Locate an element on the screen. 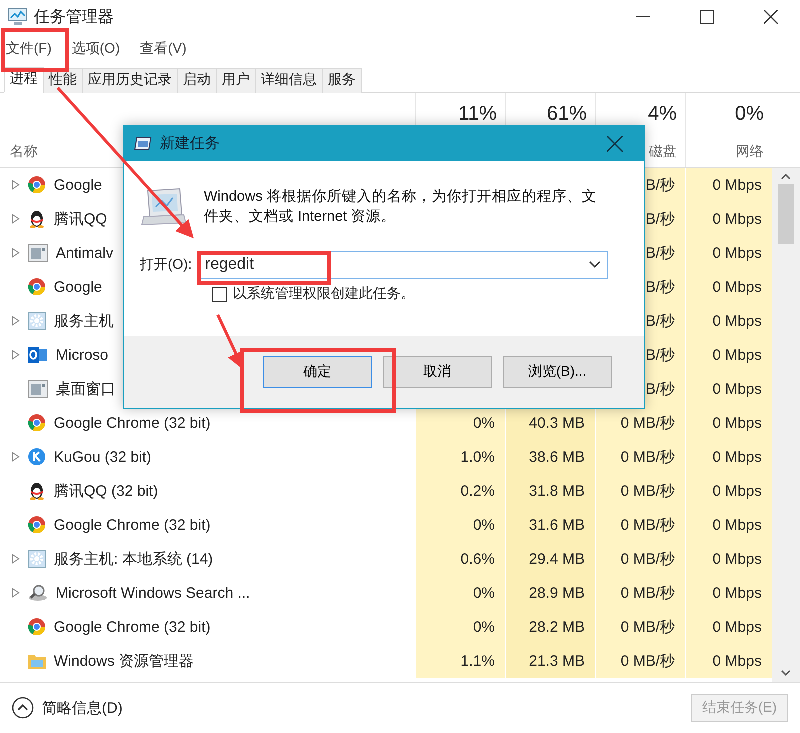 The image size is (800, 733). monitor-chart-icon is located at coordinates (18, 17).